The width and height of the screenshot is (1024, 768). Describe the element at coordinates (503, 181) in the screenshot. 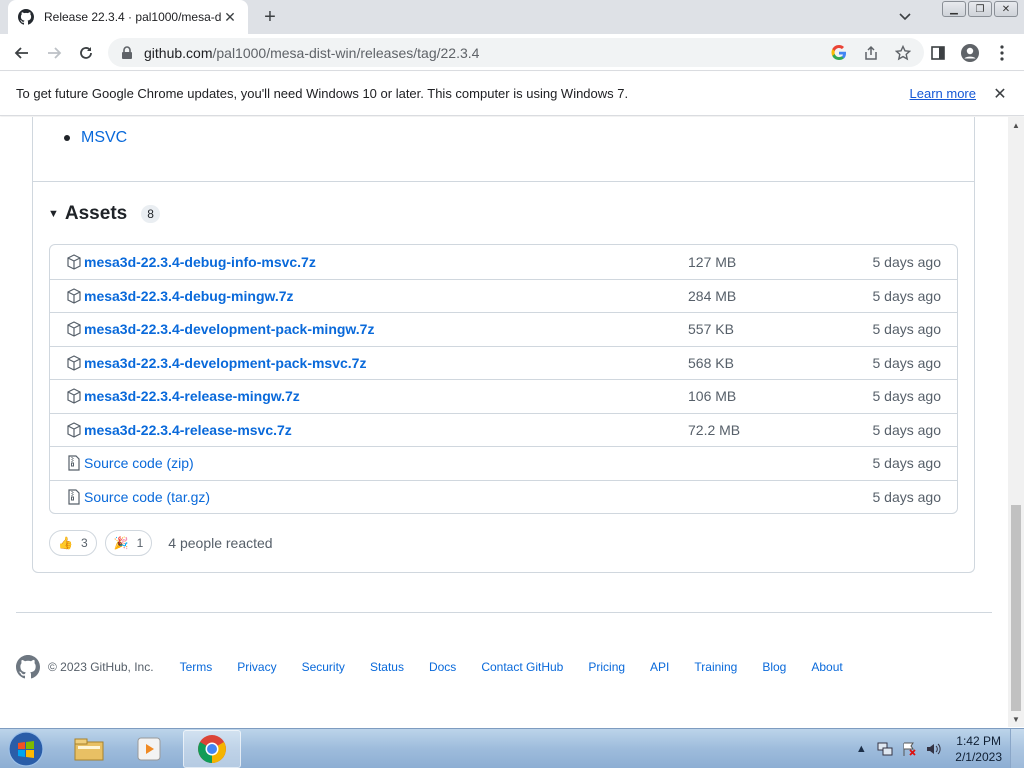

I see `divider` at that location.